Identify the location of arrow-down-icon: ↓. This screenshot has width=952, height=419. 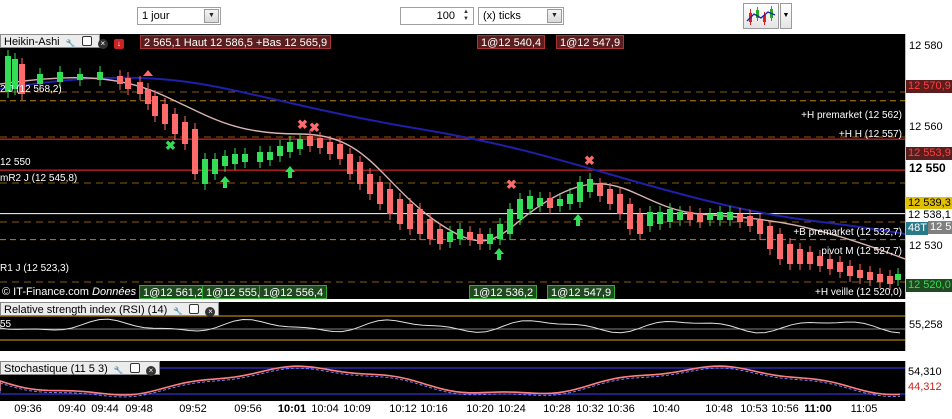
(118, 44).